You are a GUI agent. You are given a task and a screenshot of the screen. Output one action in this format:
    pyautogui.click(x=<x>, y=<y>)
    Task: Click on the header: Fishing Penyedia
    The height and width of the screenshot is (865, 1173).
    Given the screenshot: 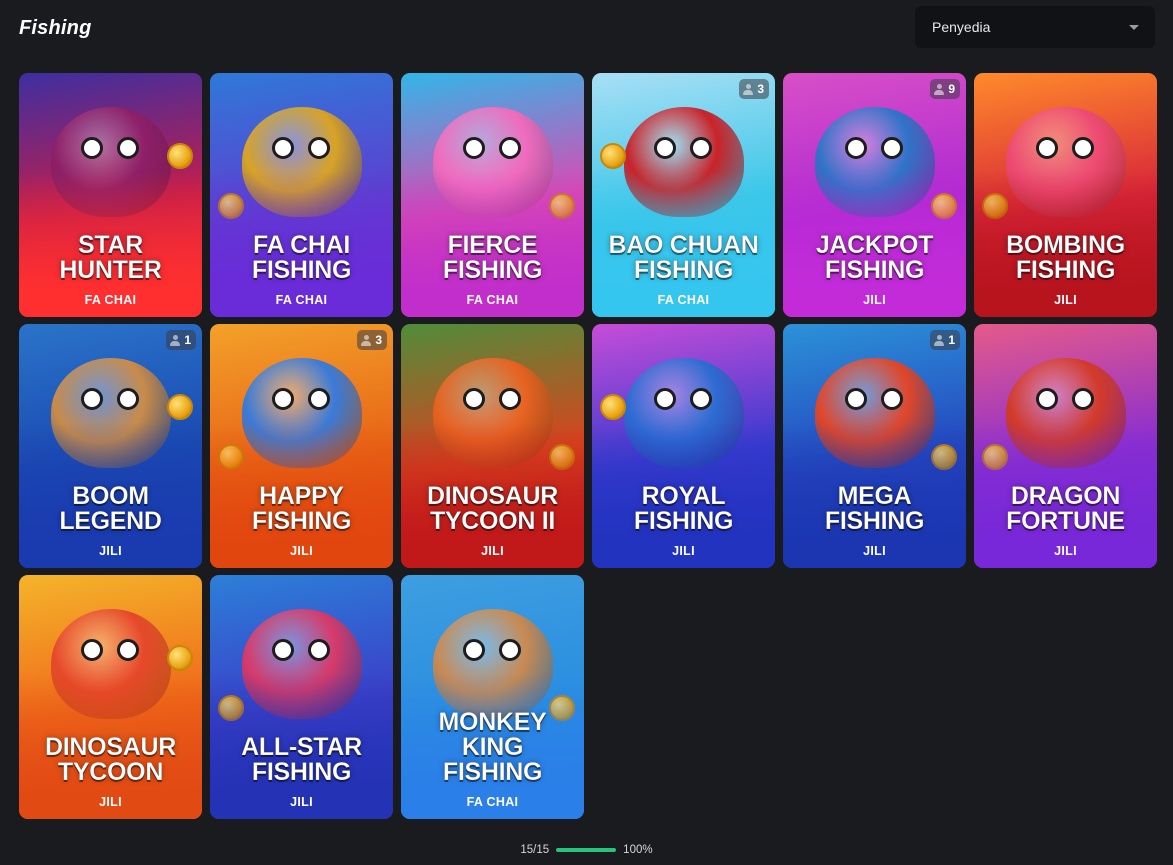 What is the action you would take?
    pyautogui.click(x=587, y=27)
    